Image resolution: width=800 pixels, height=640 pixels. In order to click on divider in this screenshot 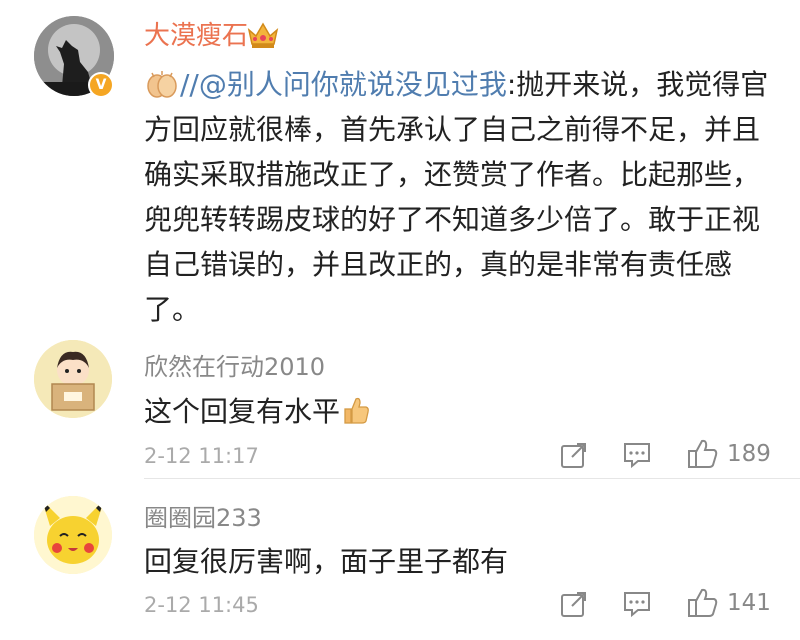, I will do `click(472, 478)`.